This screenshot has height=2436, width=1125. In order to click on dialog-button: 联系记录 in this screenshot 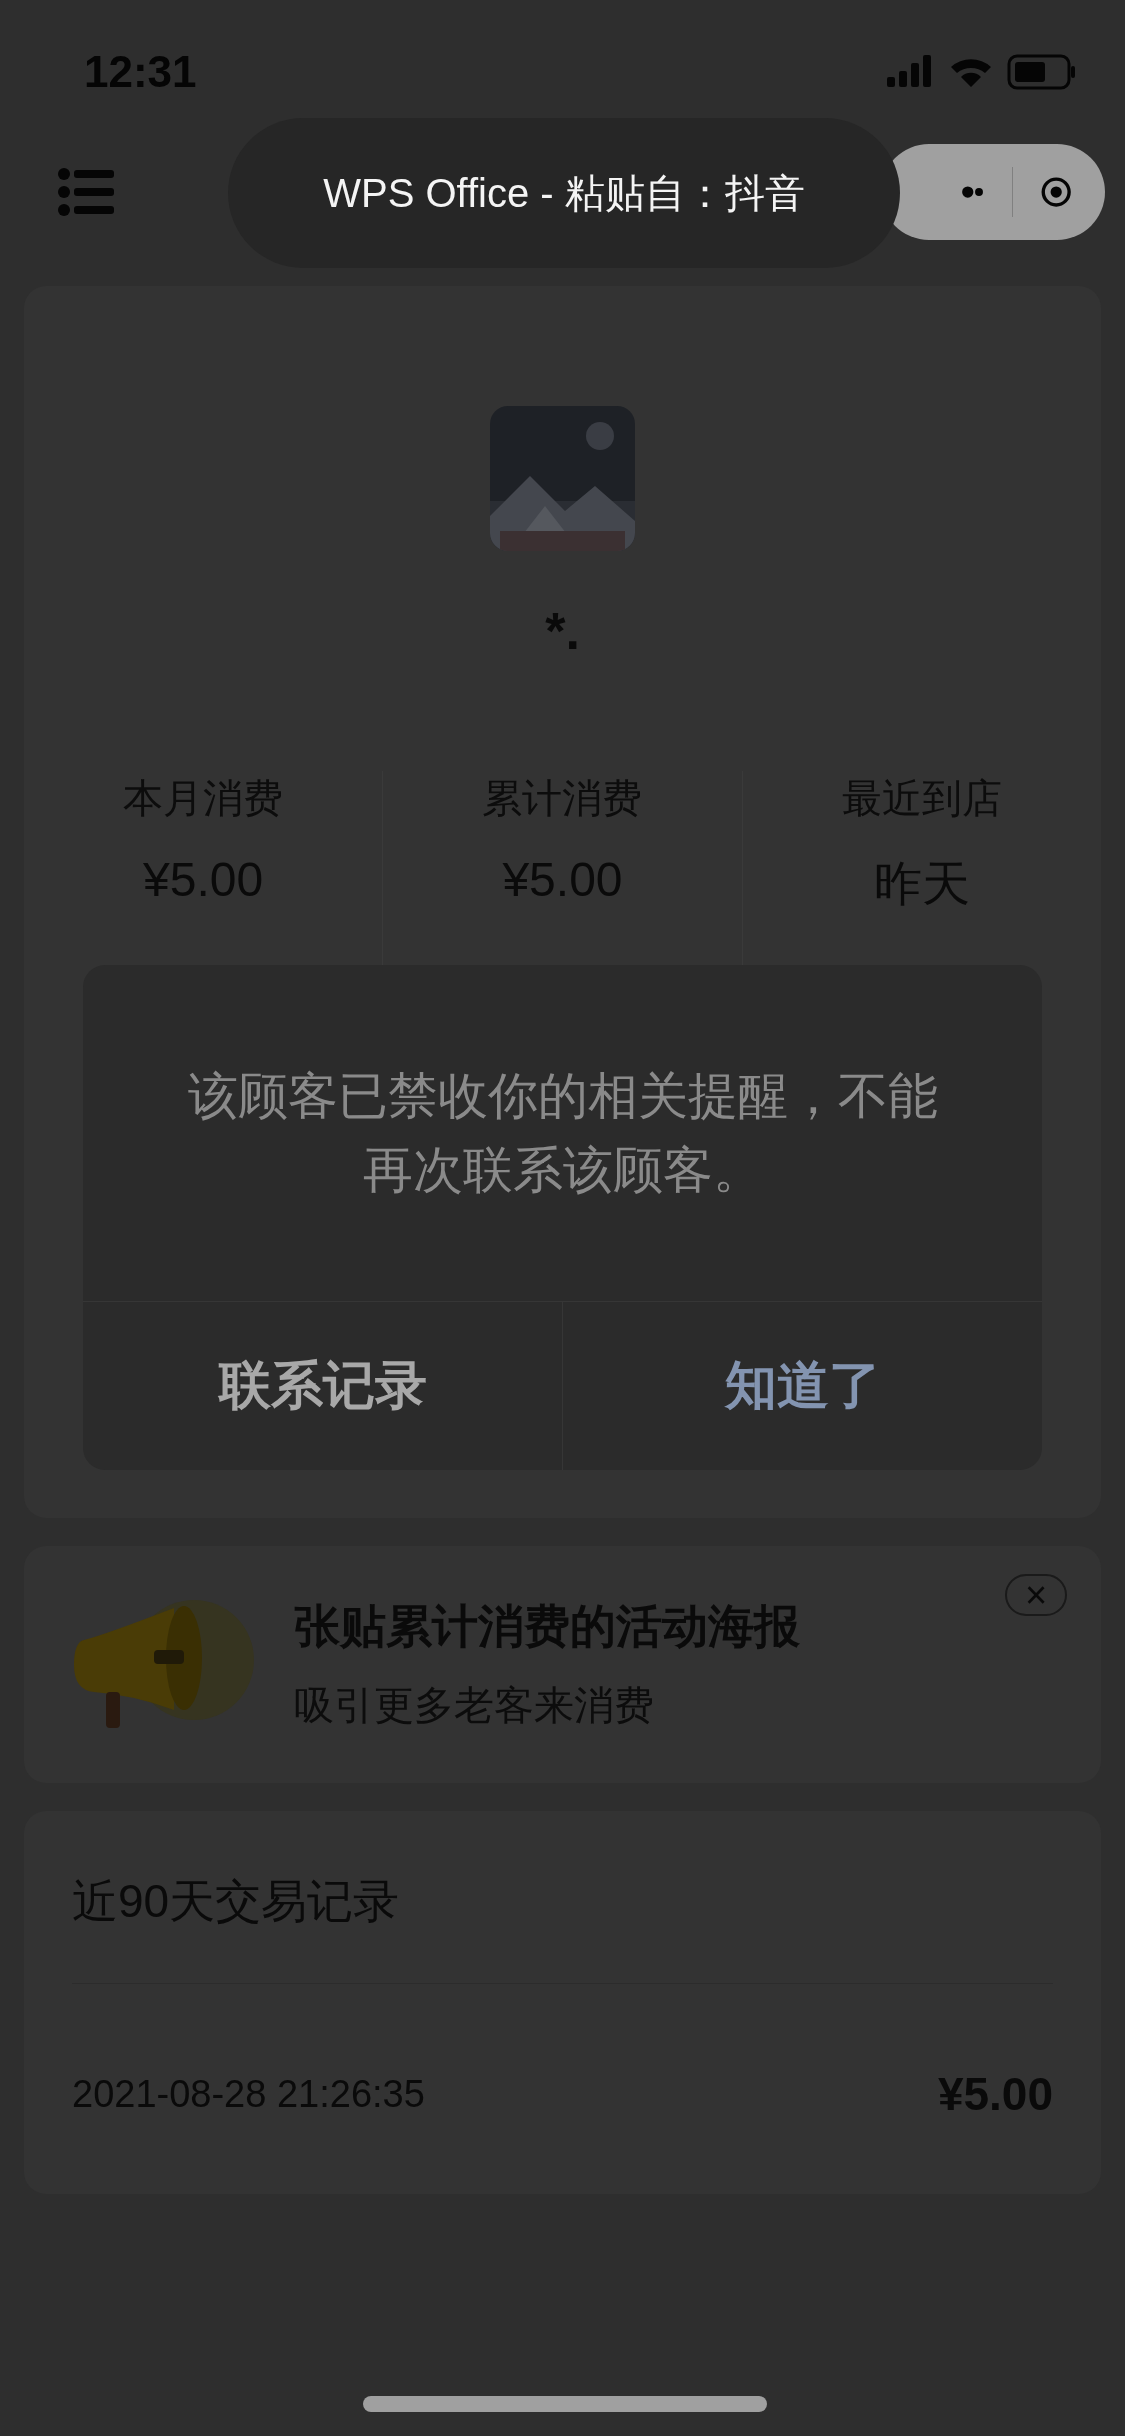, I will do `click(322, 1386)`.